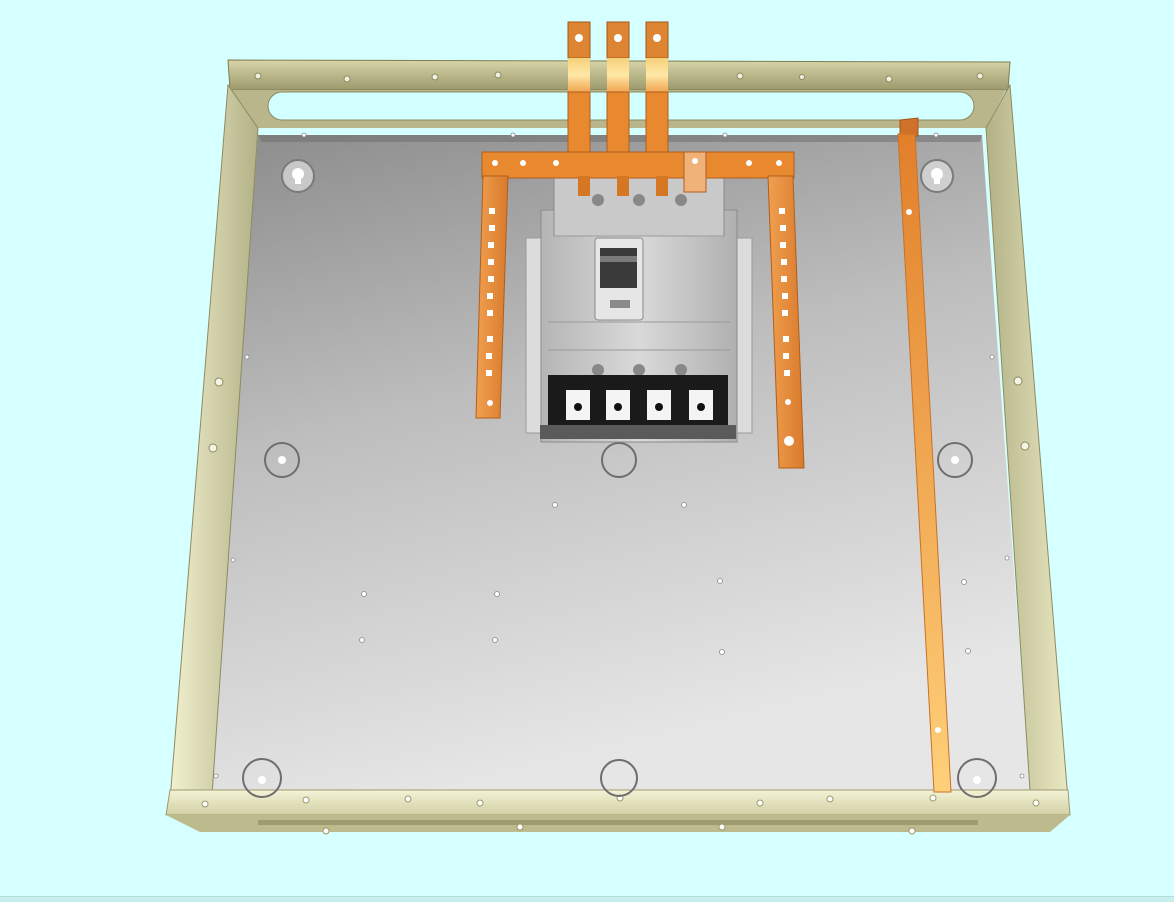  I want to click on frame-bottom-rail, so click(618, 802).